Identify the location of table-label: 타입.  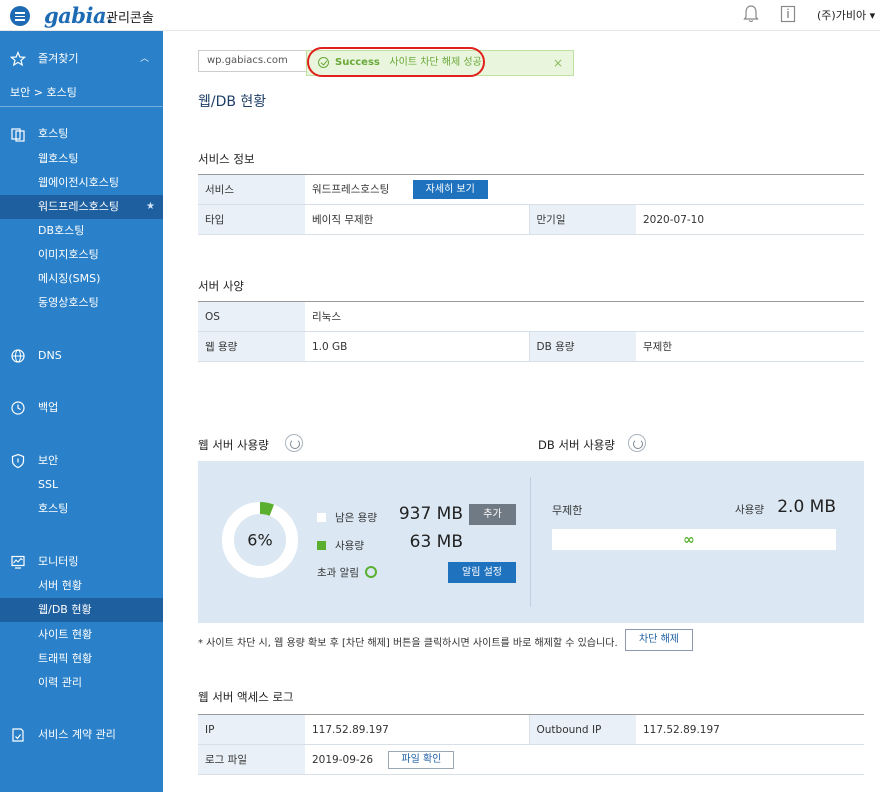
(251, 219).